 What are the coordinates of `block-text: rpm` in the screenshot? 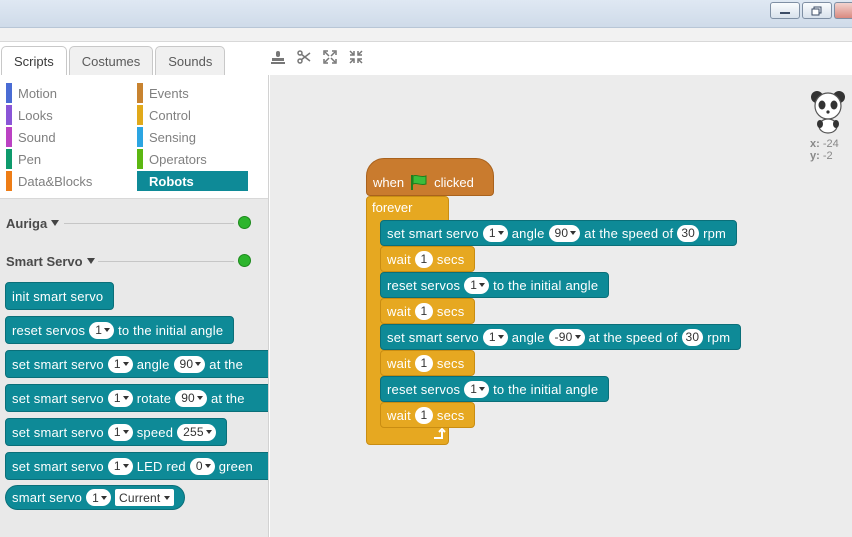 It's located at (719, 337).